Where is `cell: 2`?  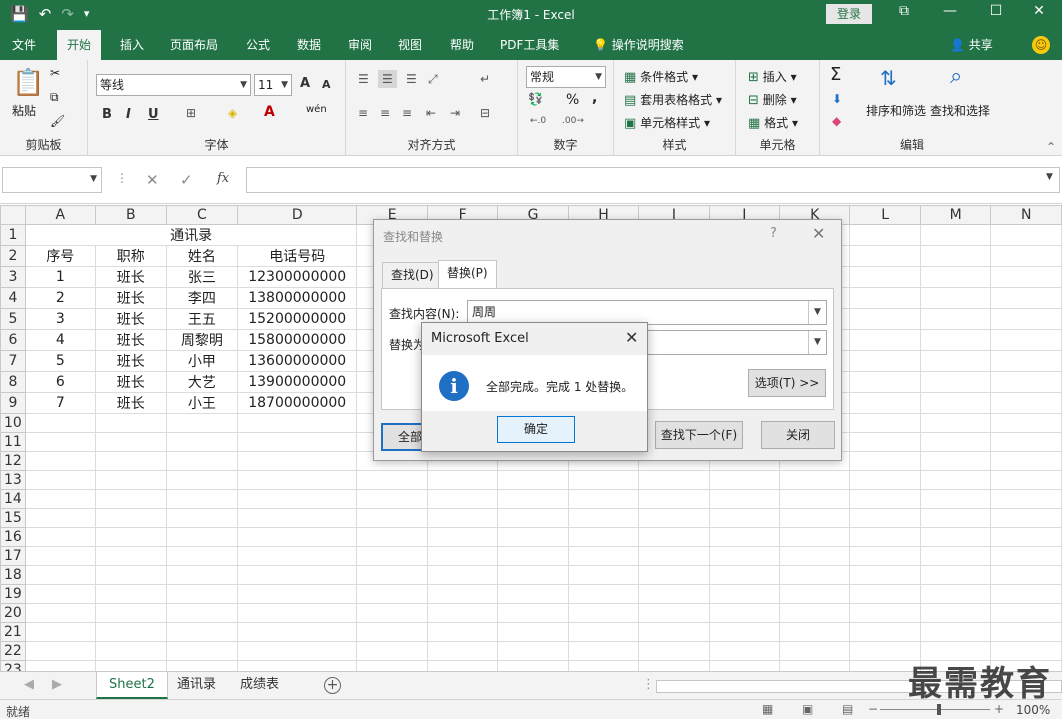 cell: 2 is located at coordinates (60, 298).